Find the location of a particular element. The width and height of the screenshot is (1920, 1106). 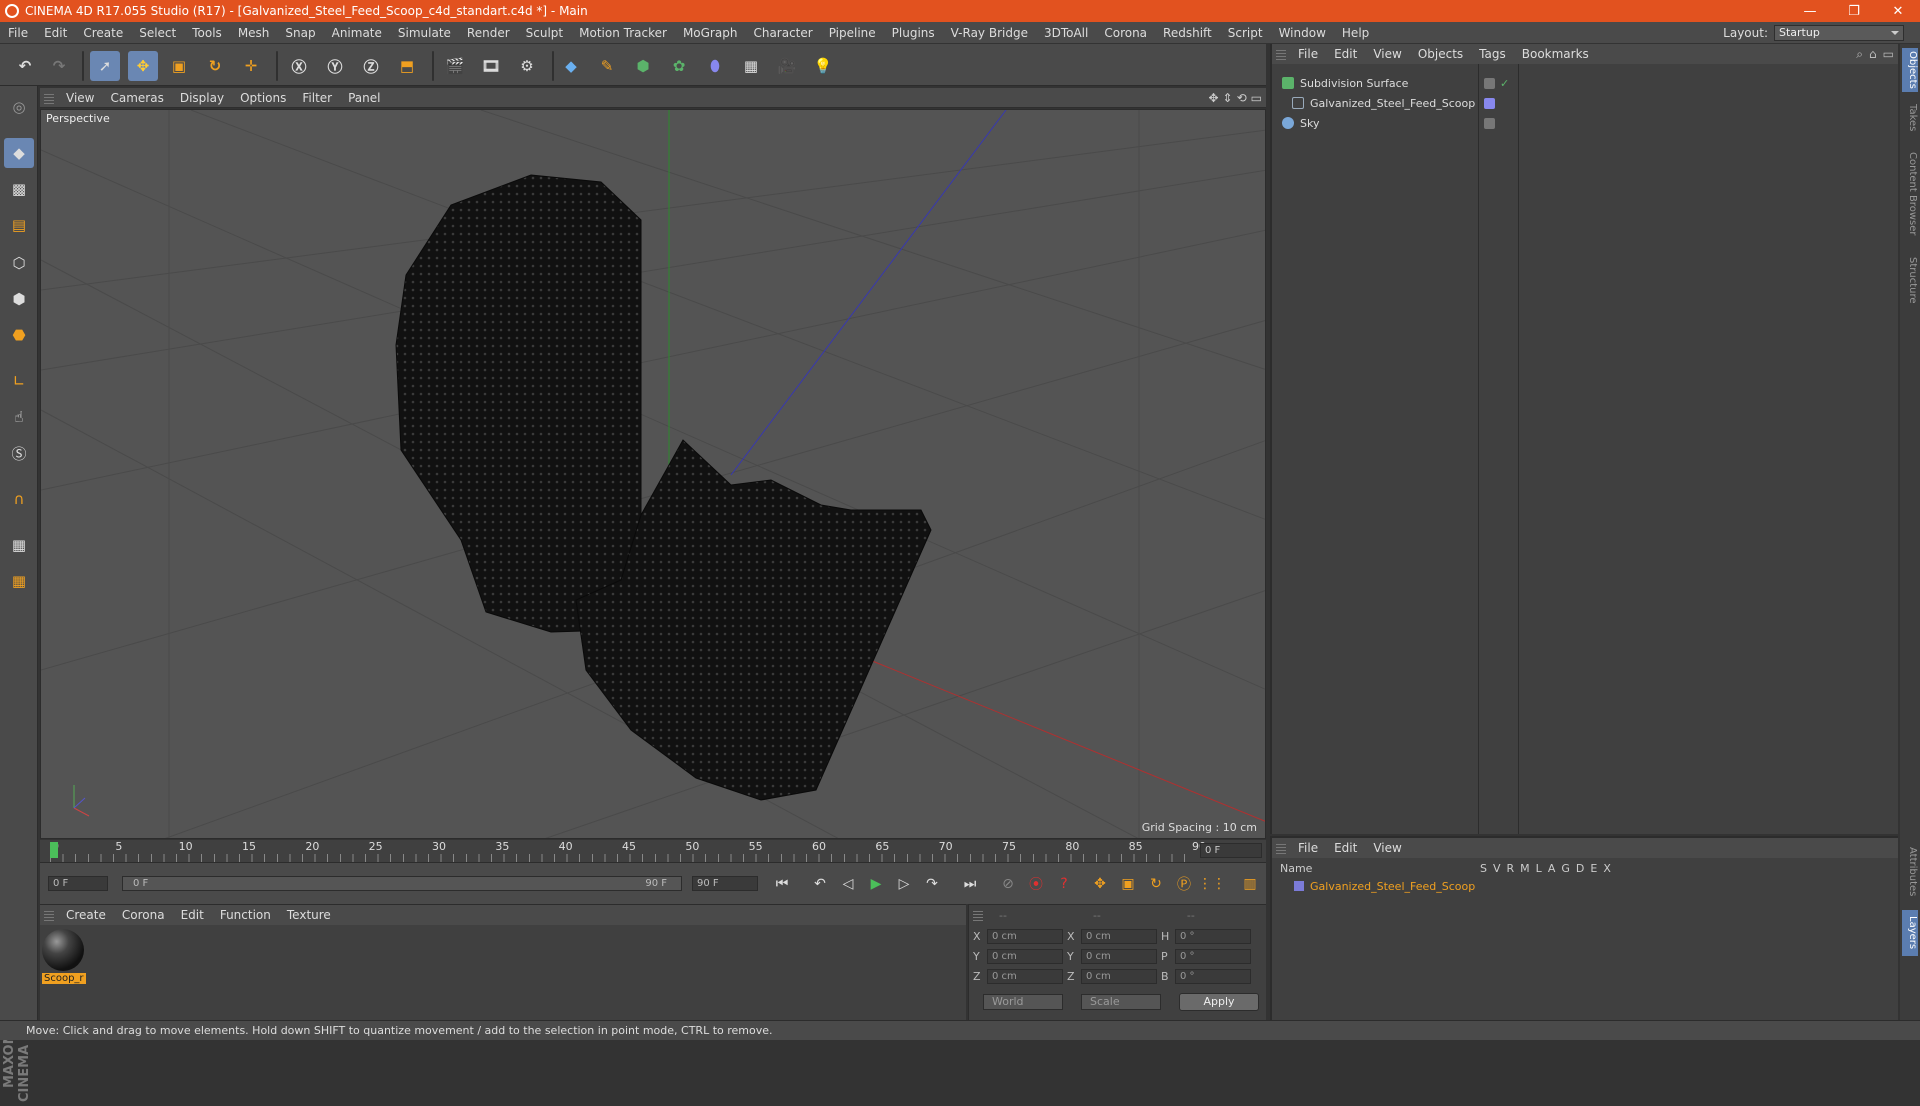

menu-script: Script is located at coordinates (1245, 33).